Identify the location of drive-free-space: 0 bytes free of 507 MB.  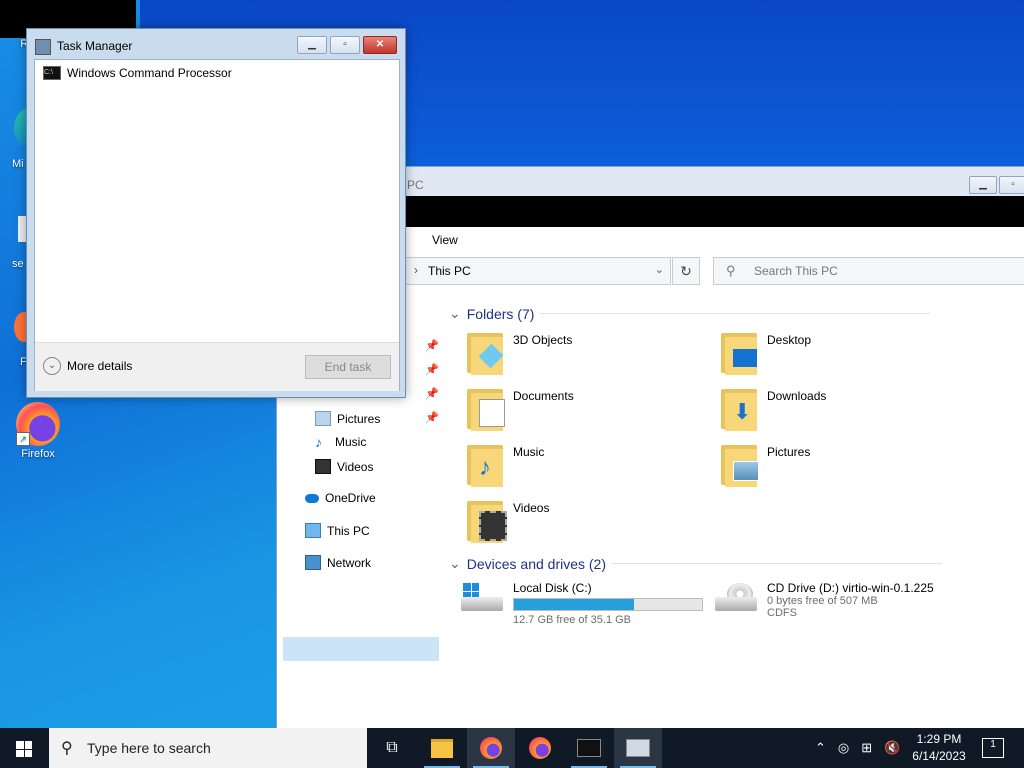
(822, 601).